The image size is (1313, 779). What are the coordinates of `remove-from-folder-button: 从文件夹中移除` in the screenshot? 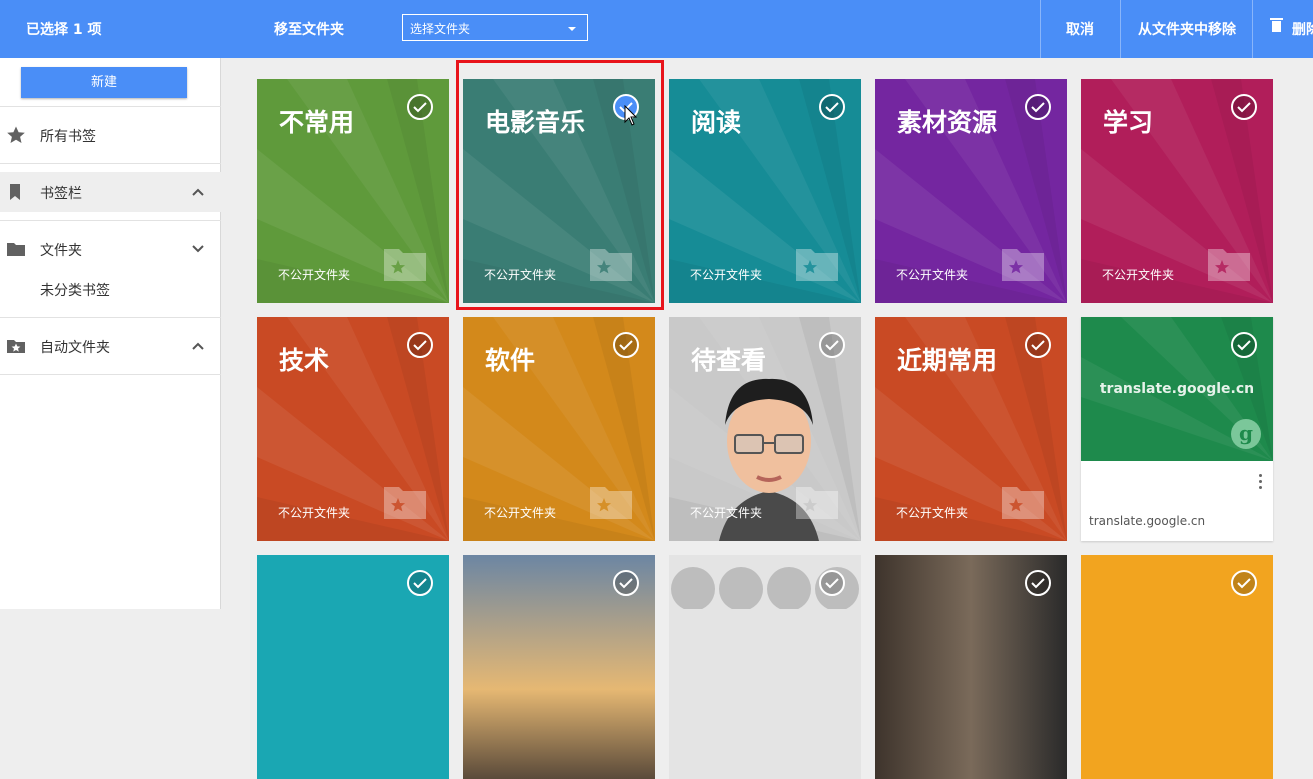 It's located at (1187, 29).